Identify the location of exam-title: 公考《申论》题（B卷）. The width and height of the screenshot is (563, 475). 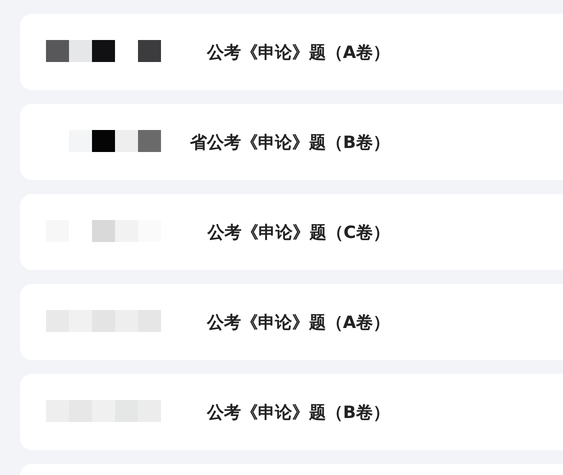
(298, 413).